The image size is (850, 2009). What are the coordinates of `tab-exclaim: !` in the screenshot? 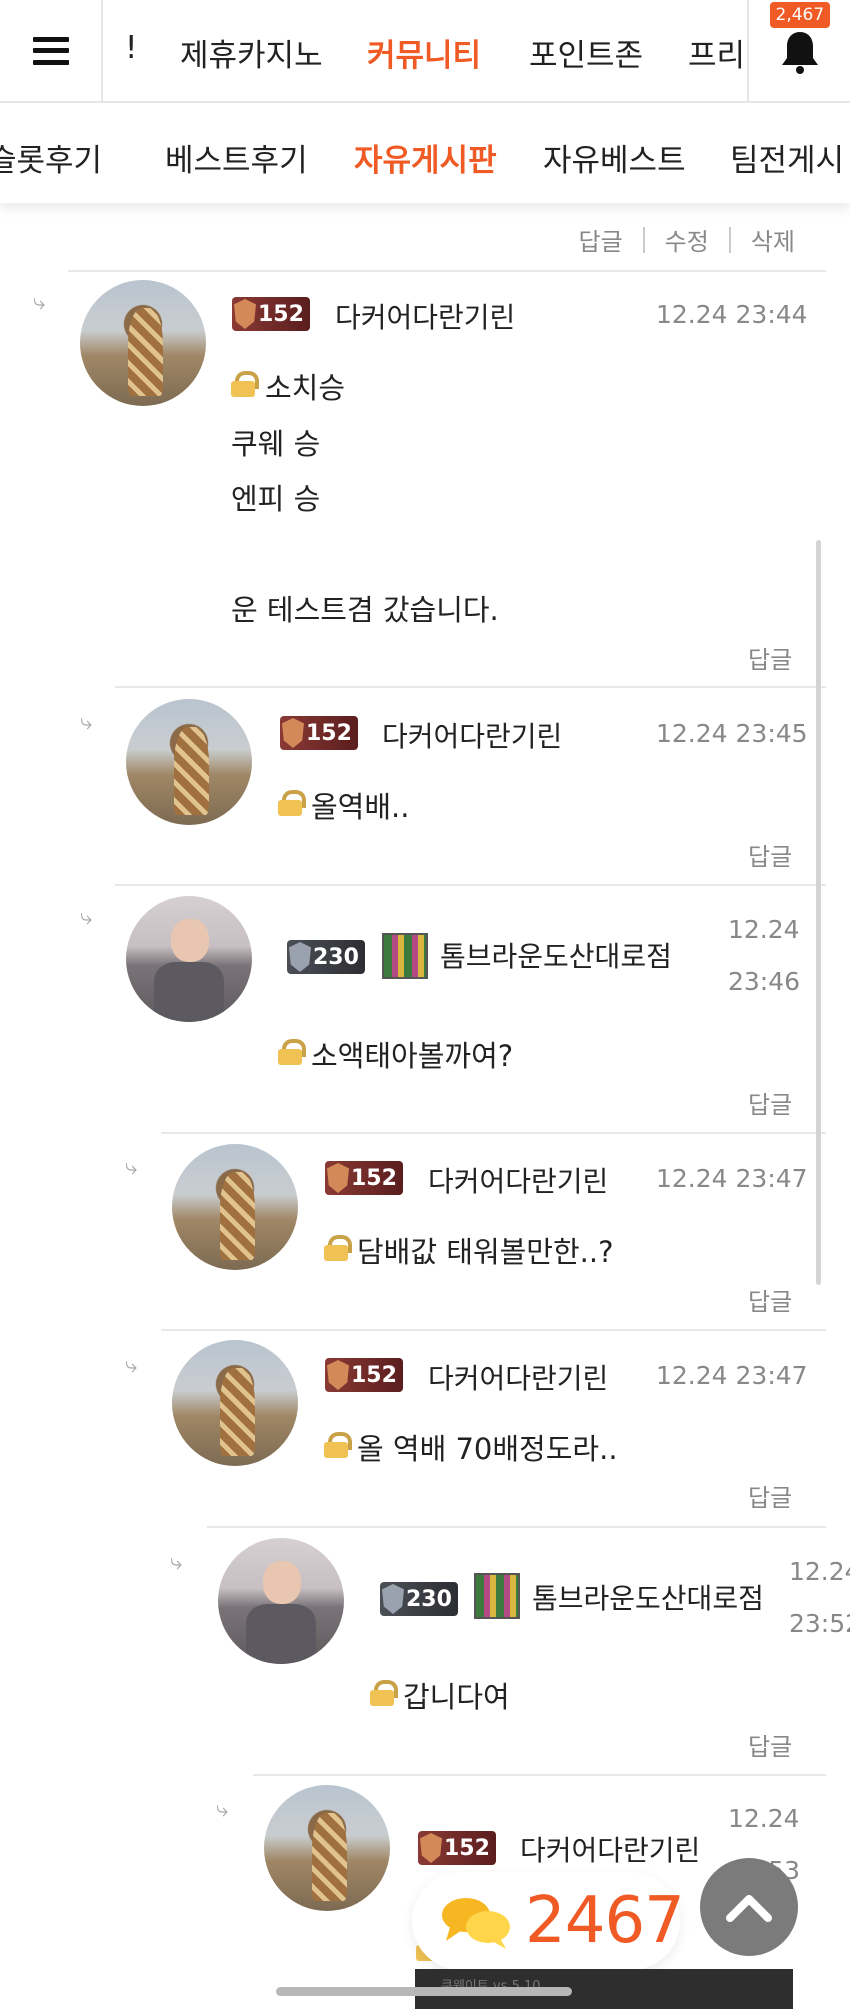 It's located at (131, 48).